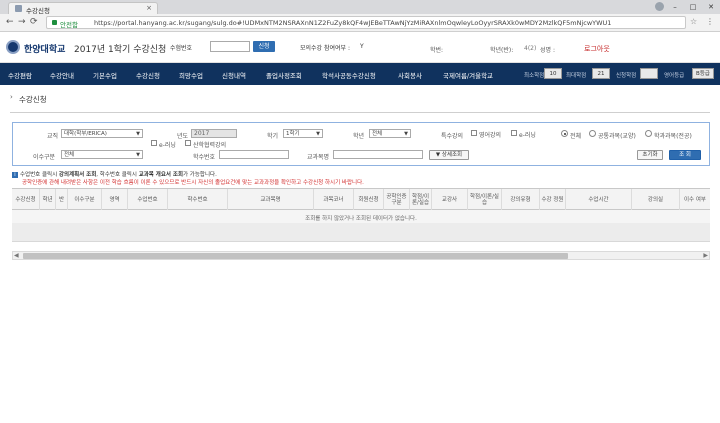  I want to click on empty-message: 조회를 하지 않았거나 조회된 데이터가 없습니다., so click(361, 219).